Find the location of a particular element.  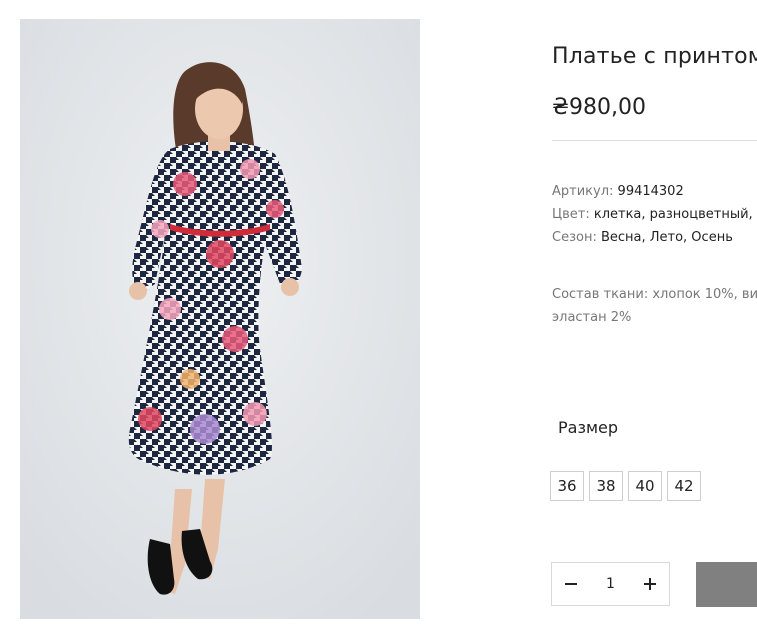

size-options: 36 38 40 42 is located at coordinates (625, 486).